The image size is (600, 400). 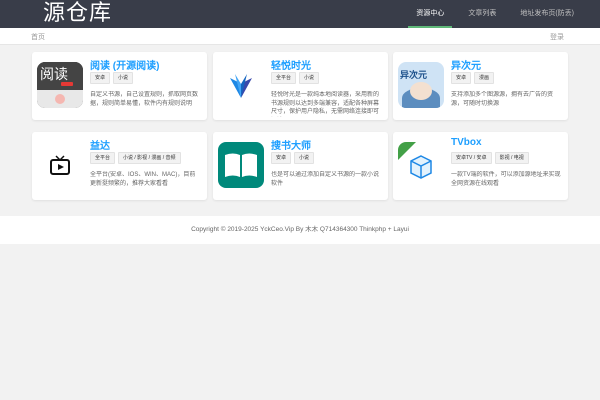 I want to click on card-description: 自定义书源，自己设置规则，抓取网页数据，规则简单易懂，软件内有规则说明, so click(x=144, y=99).